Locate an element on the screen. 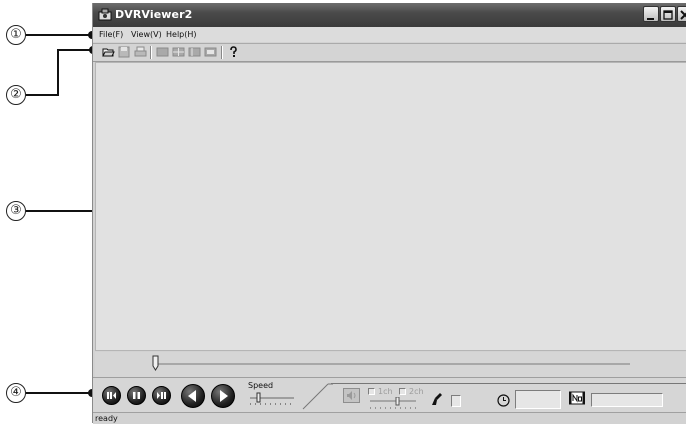  play-icon is located at coordinates (224, 396).